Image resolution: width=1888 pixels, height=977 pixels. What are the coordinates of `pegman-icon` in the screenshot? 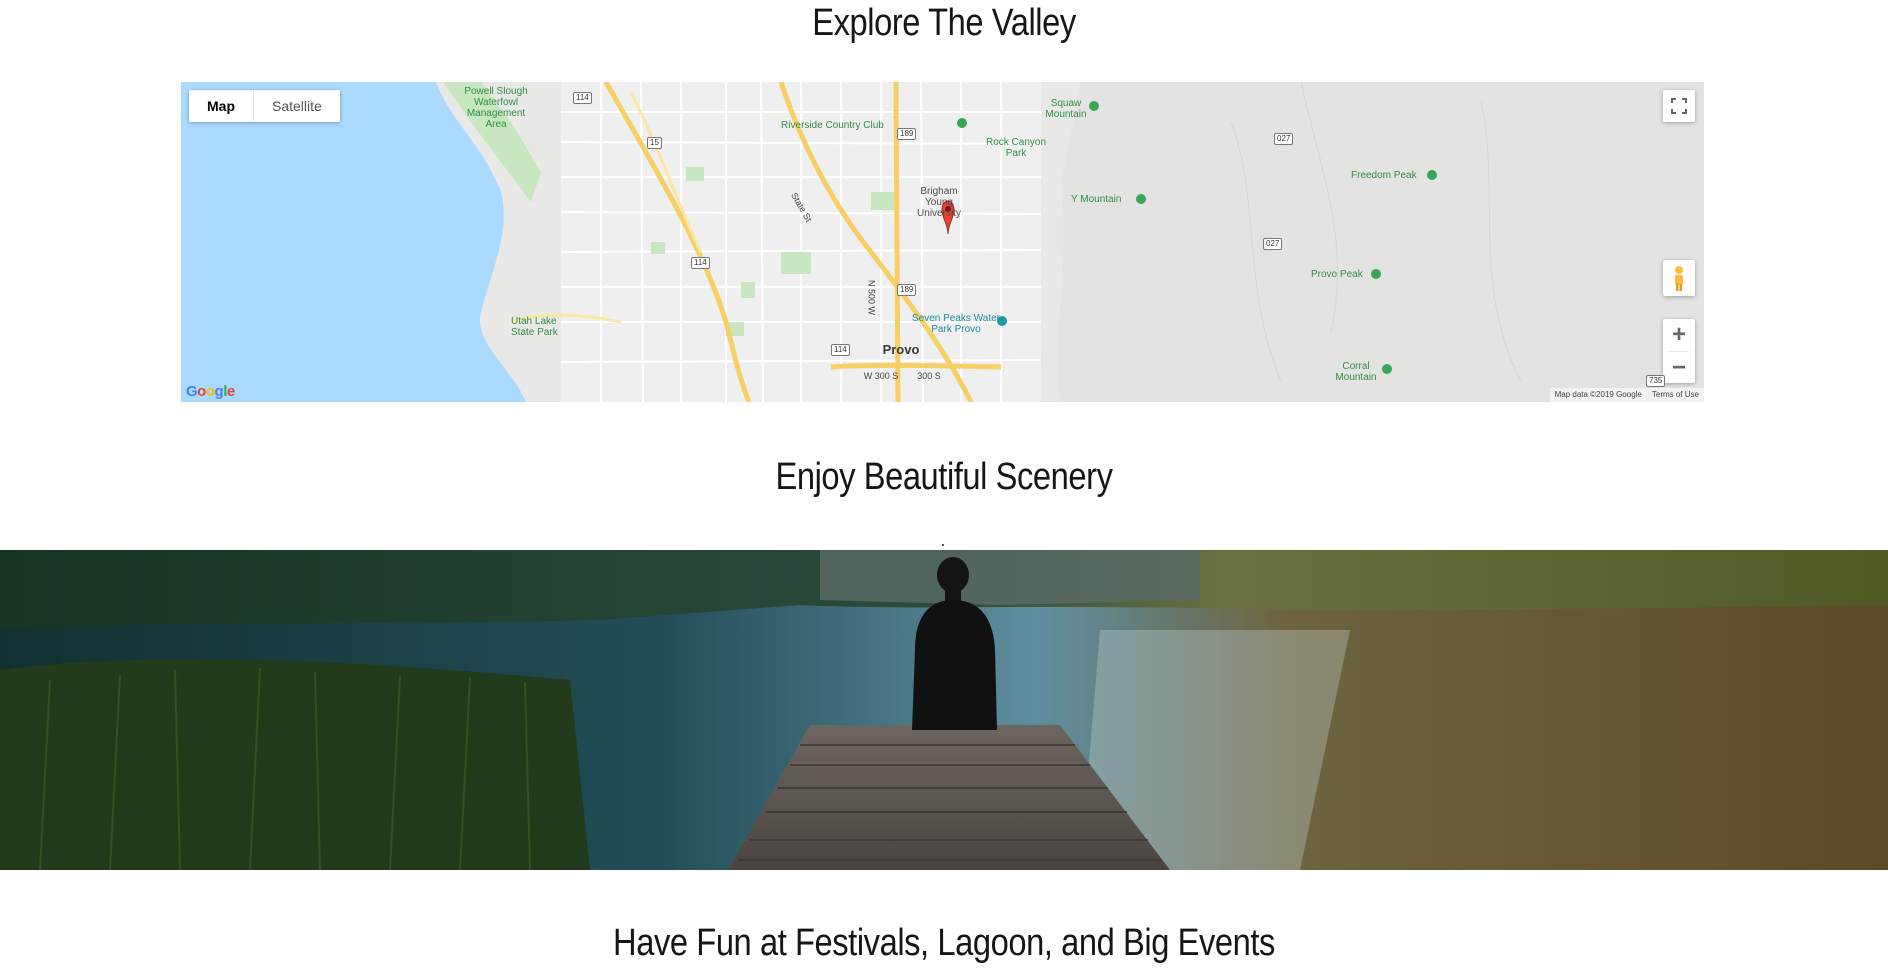 It's located at (1679, 278).